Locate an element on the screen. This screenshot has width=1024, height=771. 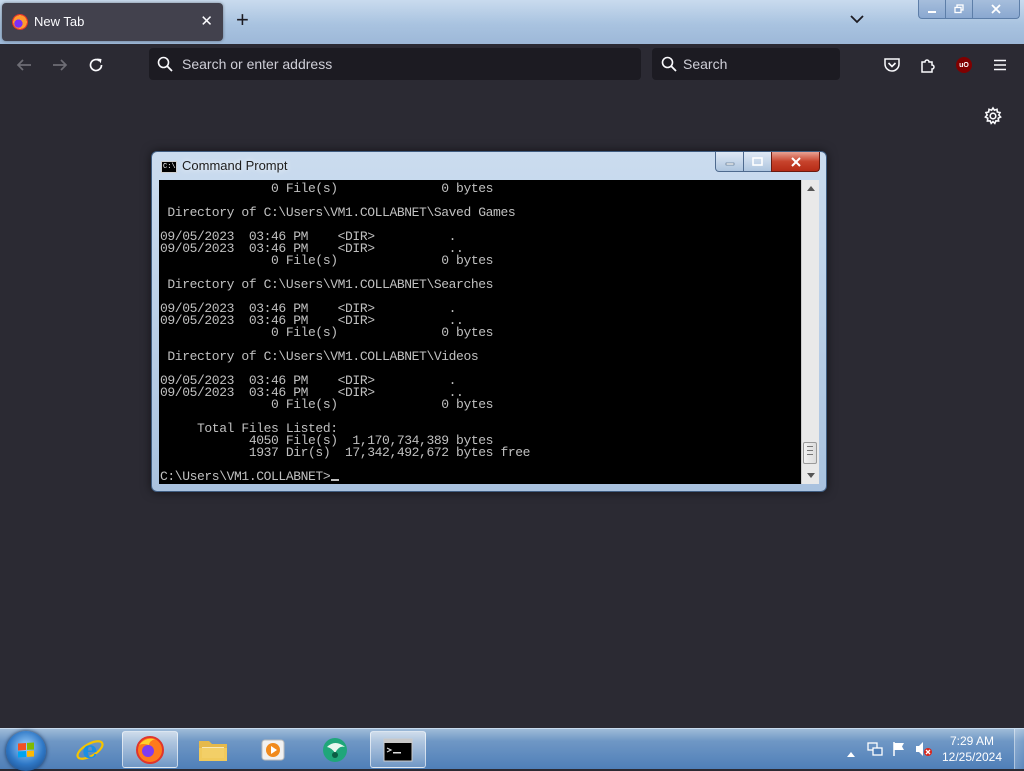
tray-action-center is located at coordinates (899, 751).